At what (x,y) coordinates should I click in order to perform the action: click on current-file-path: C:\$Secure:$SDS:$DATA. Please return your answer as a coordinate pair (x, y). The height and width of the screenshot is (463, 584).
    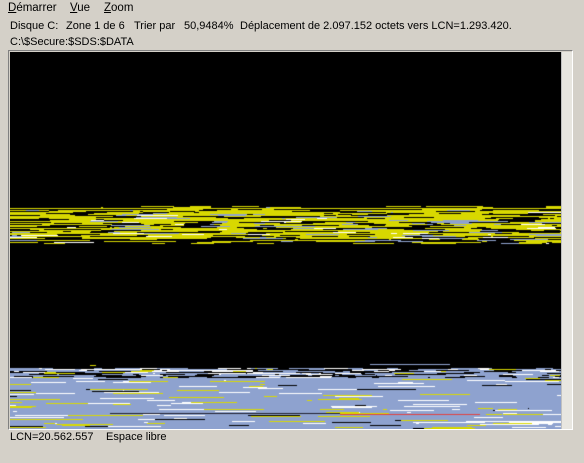
    Looking at the image, I should click on (72, 42).